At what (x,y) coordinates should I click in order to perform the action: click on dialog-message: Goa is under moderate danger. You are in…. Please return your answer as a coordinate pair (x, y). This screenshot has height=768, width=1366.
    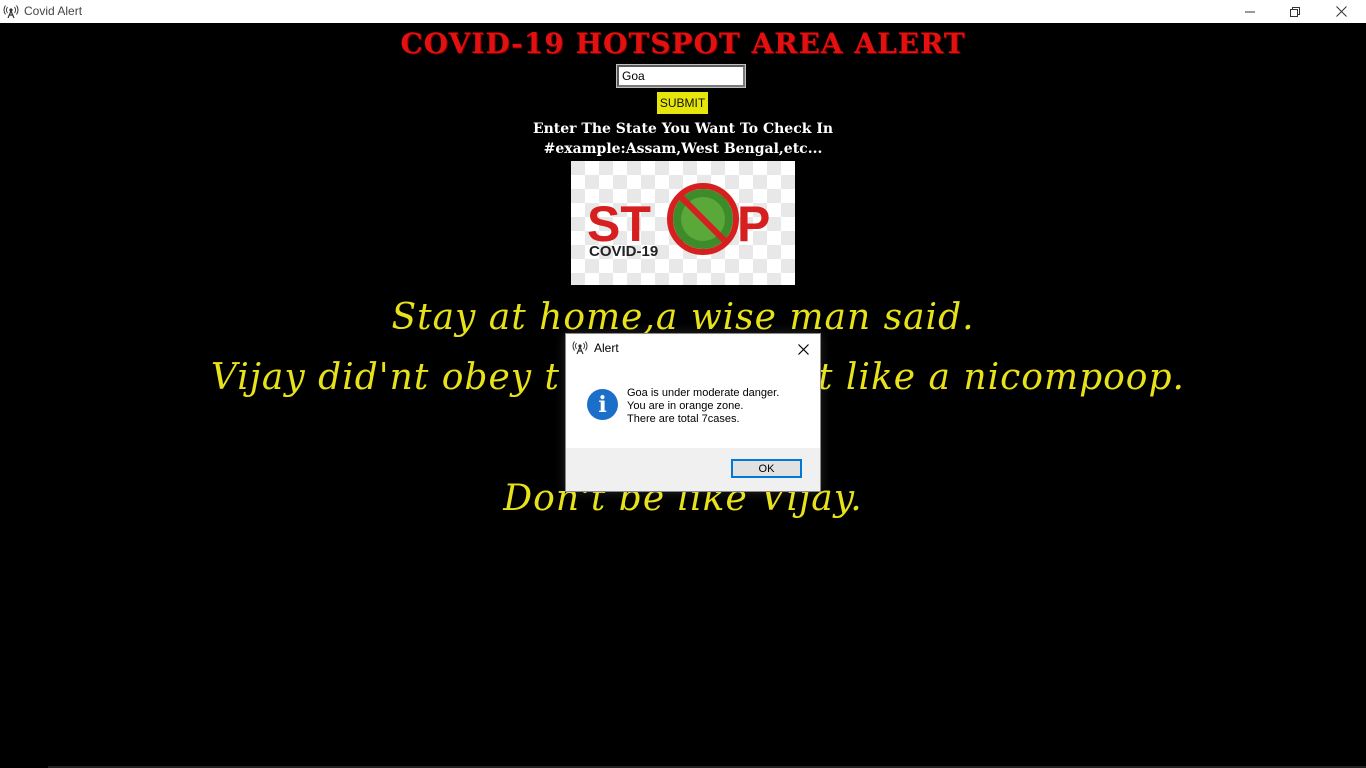
    Looking at the image, I should click on (703, 406).